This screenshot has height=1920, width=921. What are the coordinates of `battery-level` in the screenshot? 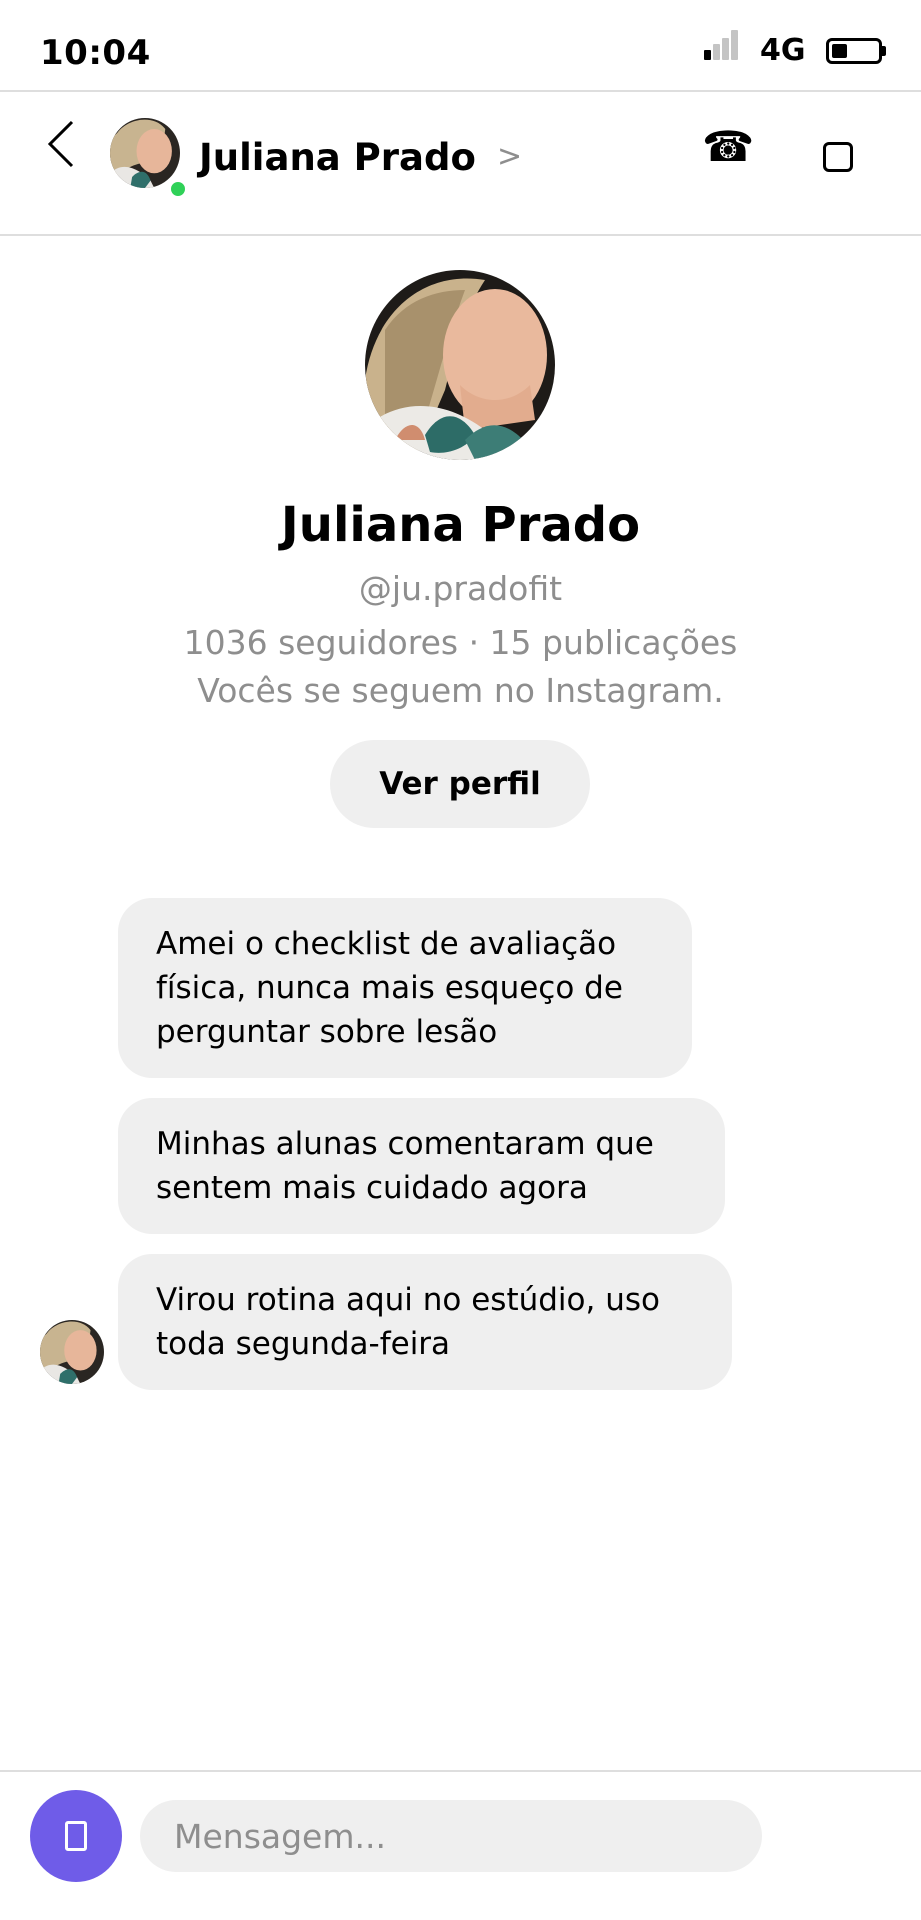 It's located at (839, 51).